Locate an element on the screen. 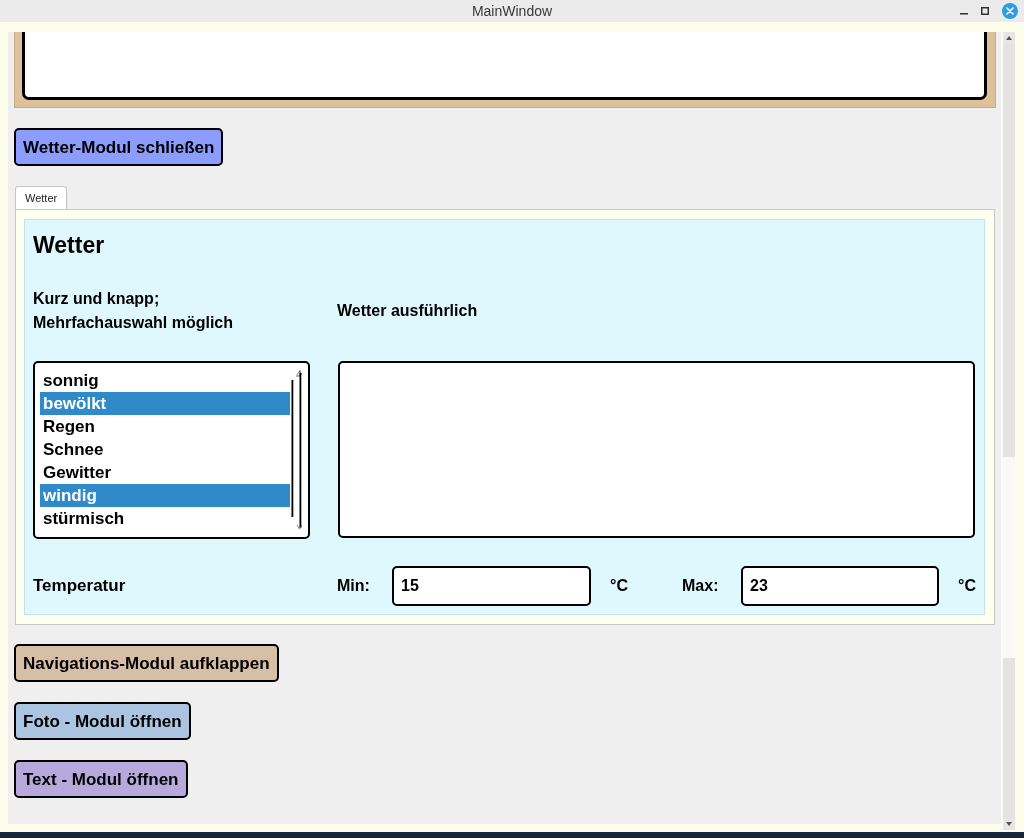 Image resolution: width=1024 pixels, height=838 pixels. module-button: Navigations-Modul aufklappen is located at coordinates (146, 663).